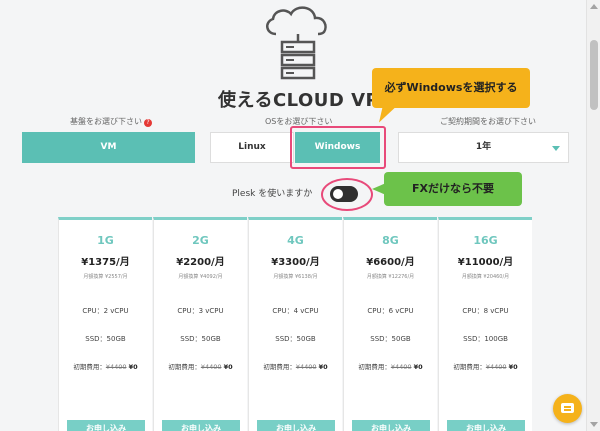  Describe the element at coordinates (453, 189) in the screenshot. I see `callout-fx: FXだけなら不要` at that location.